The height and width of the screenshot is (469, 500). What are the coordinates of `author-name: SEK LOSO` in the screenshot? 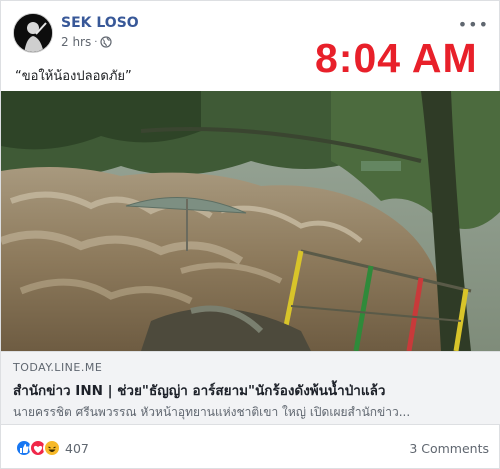 It's located at (100, 23).